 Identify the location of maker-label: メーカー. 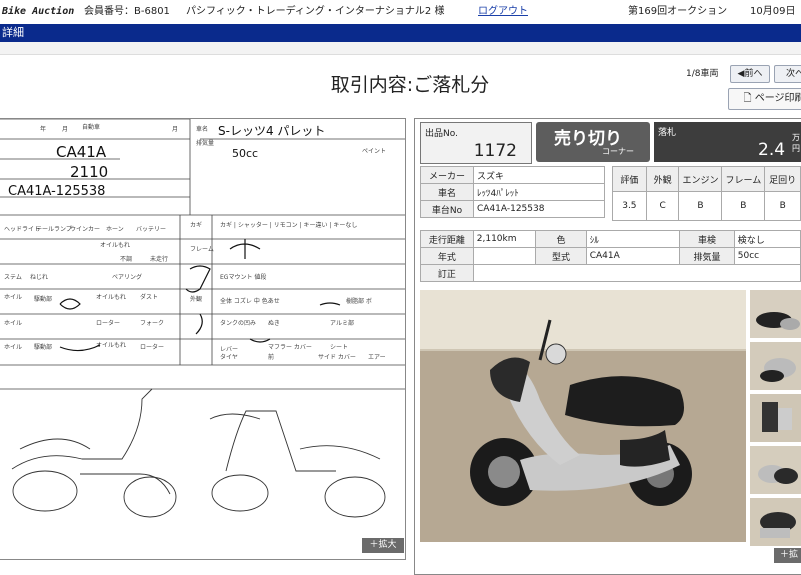
(447, 175).